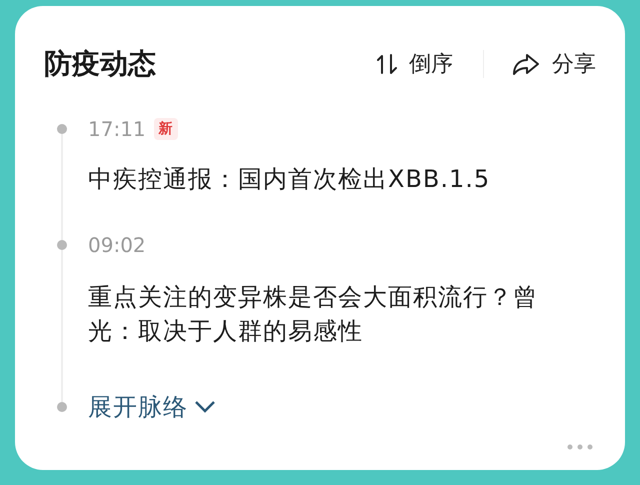 The height and width of the screenshot is (485, 640). Describe the element at coordinates (328, 179) in the screenshot. I see `news-headline: 中疾控通报：国内首次检出XBB.1.5` at that location.